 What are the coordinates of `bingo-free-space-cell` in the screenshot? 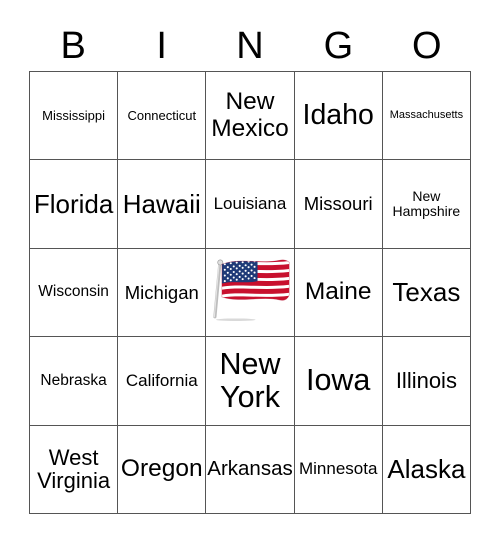 It's located at (250, 293).